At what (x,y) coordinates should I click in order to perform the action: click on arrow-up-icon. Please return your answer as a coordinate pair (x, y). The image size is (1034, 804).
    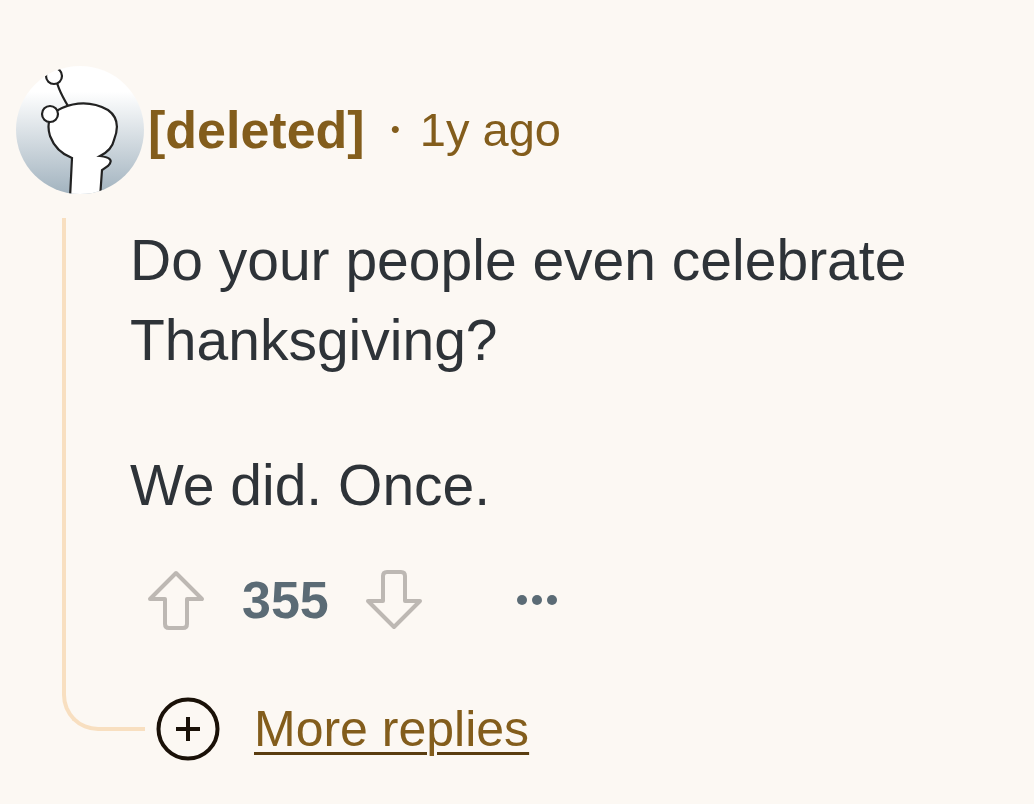
    Looking at the image, I should click on (176, 600).